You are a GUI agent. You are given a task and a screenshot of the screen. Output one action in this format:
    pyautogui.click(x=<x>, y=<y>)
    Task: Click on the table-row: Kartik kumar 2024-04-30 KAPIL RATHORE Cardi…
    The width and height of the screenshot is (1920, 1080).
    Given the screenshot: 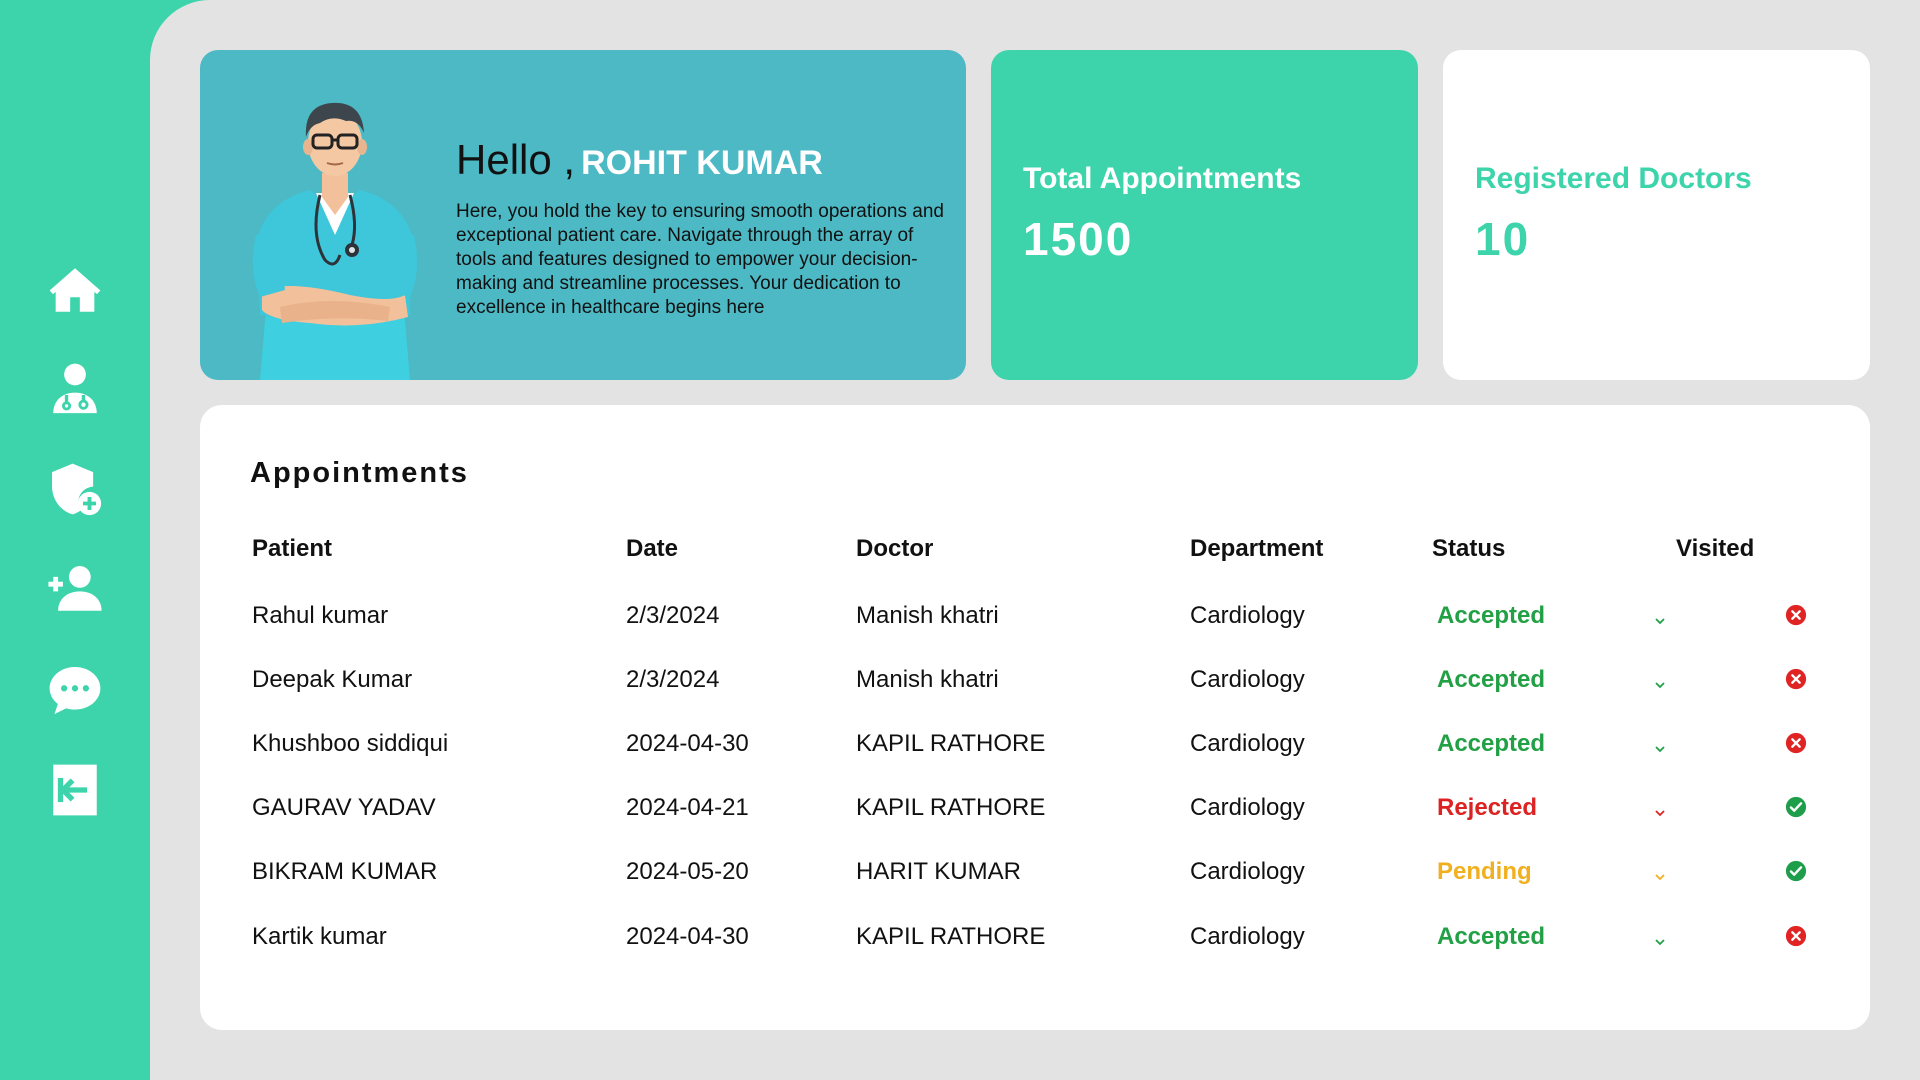 What is the action you would take?
    pyautogui.click(x=1035, y=941)
    